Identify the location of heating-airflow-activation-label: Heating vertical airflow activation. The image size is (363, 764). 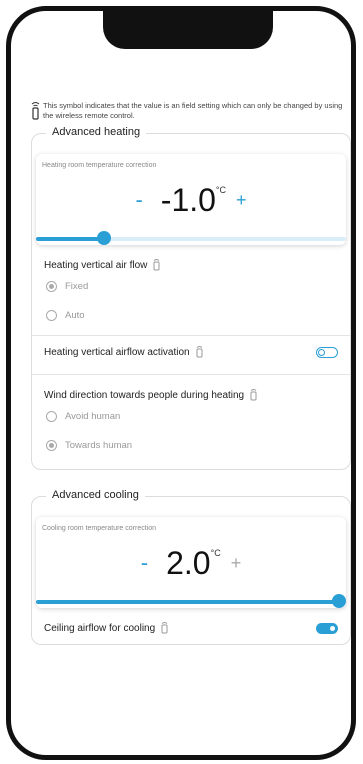
(123, 352).